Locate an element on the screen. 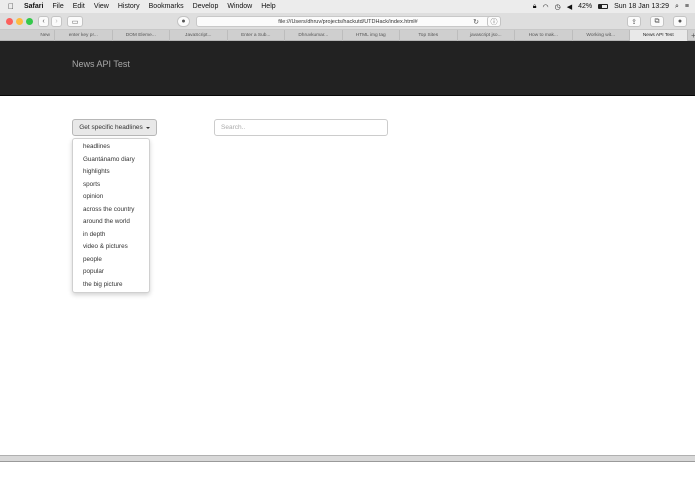  menu-item-in-depth: in depth is located at coordinates (111, 235).